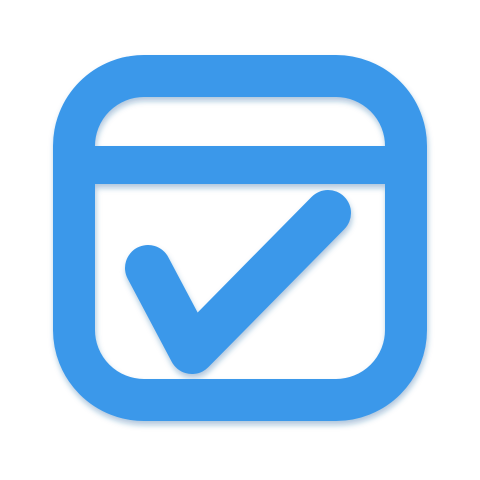 The height and width of the screenshot is (480, 480). Describe the element at coordinates (240, 165) in the screenshot. I see `calendar-header-bar` at that location.